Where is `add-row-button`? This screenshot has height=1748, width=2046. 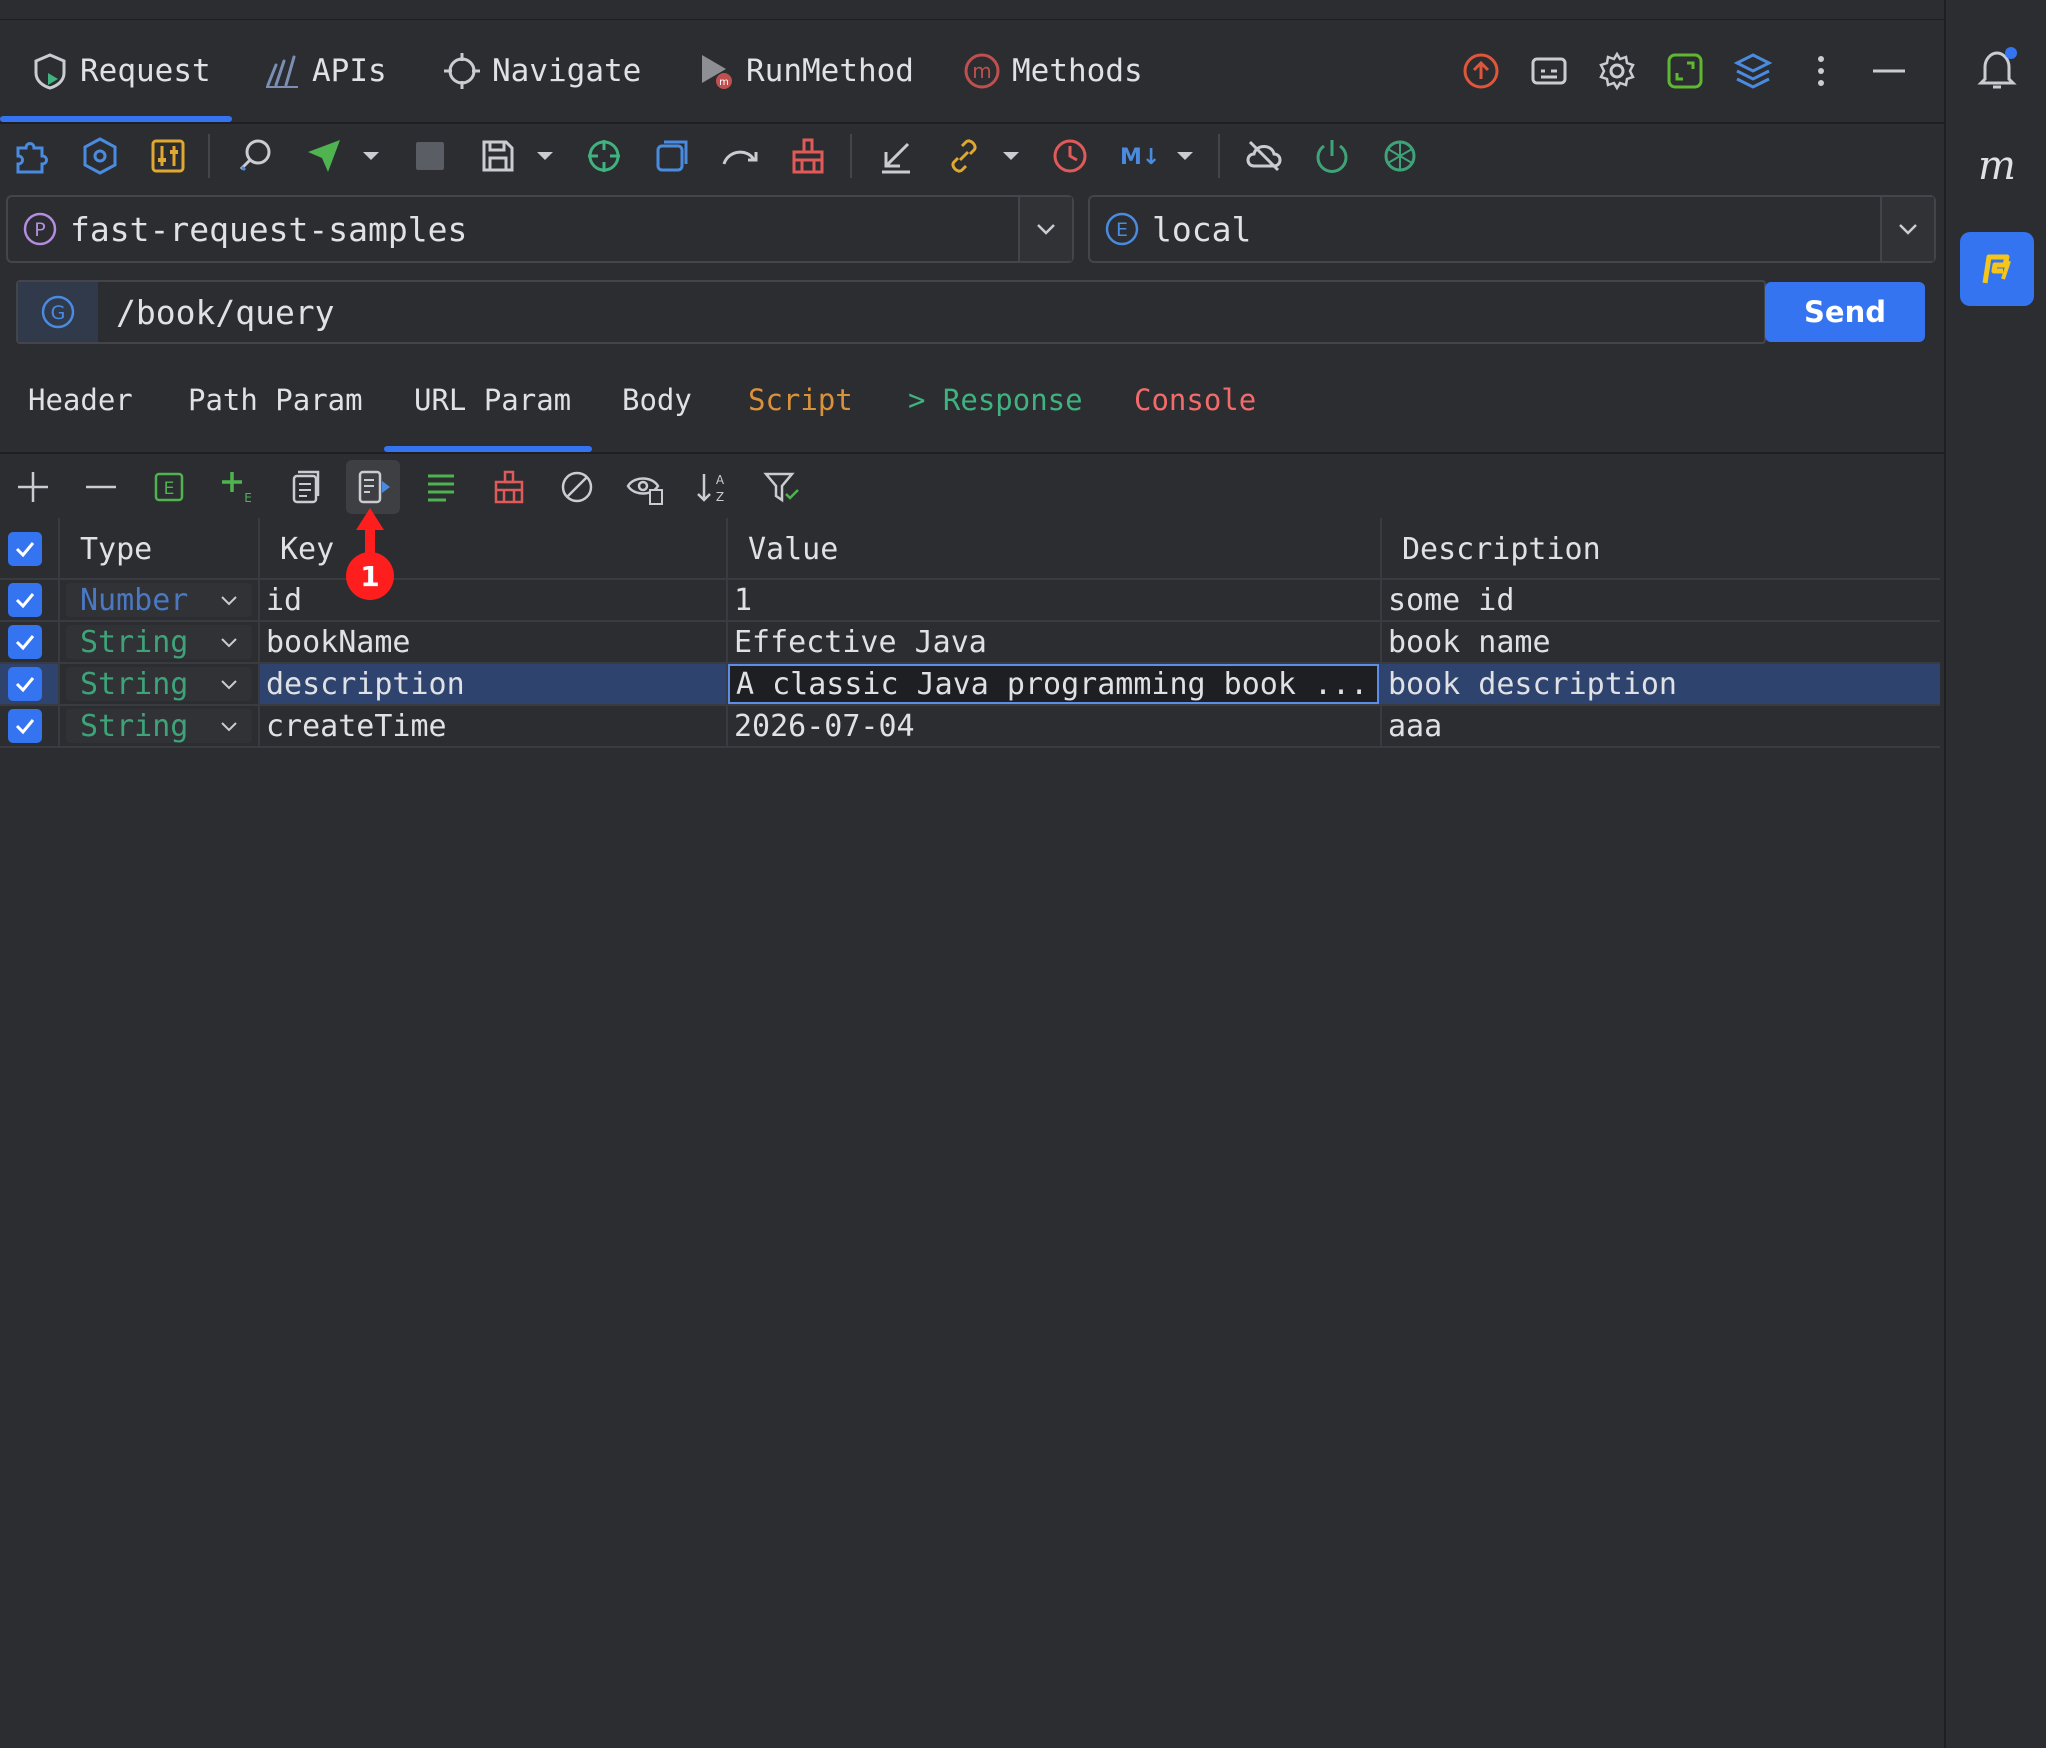 add-row-button is located at coordinates (33, 487).